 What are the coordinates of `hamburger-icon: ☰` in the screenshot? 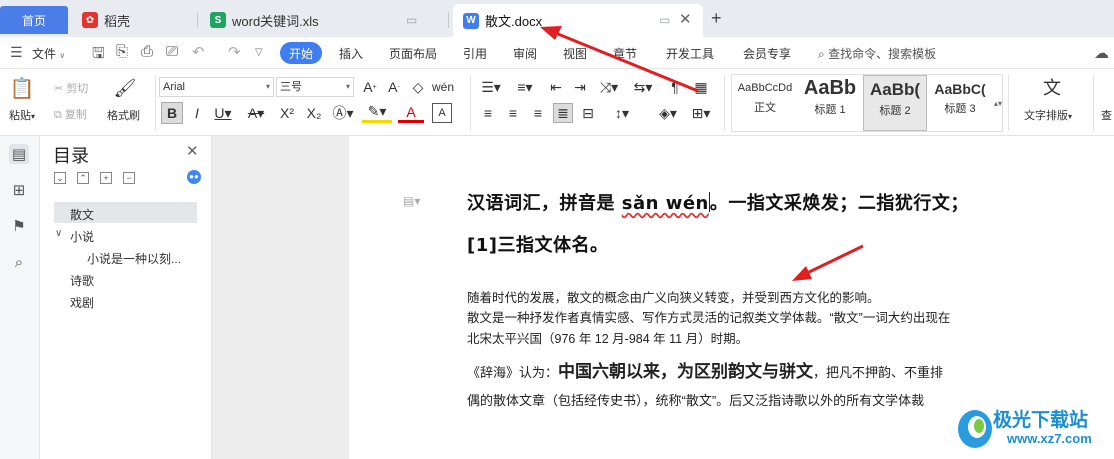 It's located at (16, 52).